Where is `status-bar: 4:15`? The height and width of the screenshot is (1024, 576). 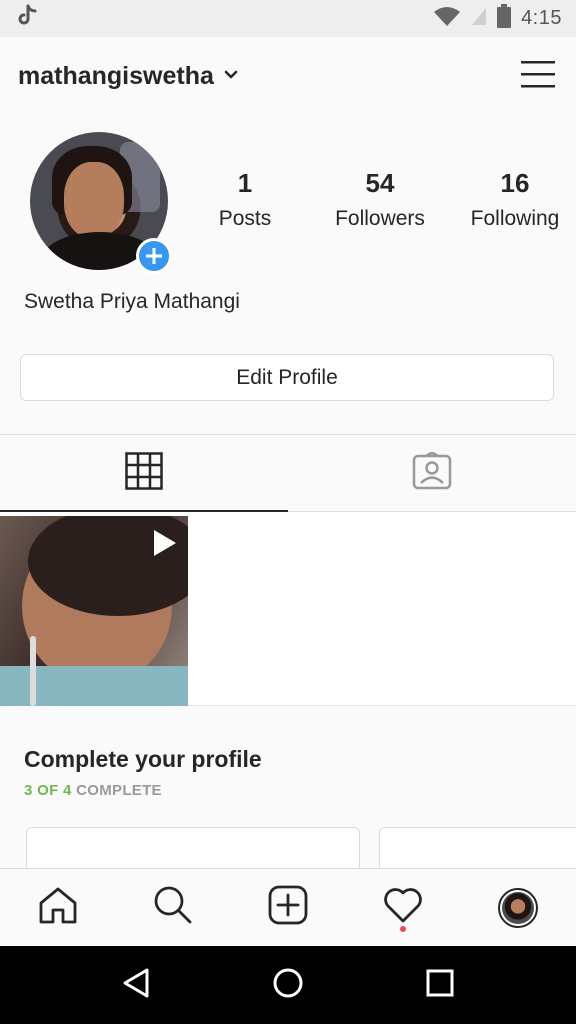 status-bar: 4:15 is located at coordinates (288, 18).